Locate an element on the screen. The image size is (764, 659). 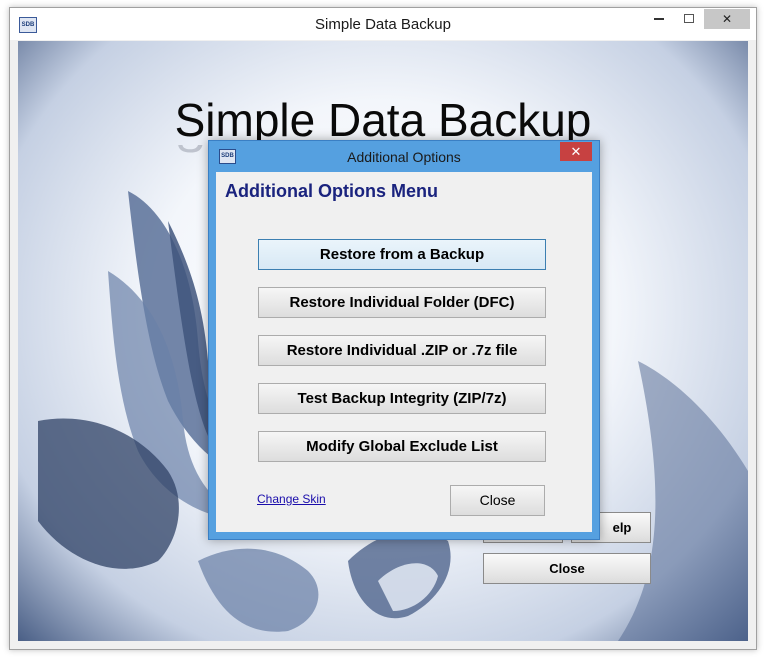
change-skin-link: Change Skin is located at coordinates (291, 499).